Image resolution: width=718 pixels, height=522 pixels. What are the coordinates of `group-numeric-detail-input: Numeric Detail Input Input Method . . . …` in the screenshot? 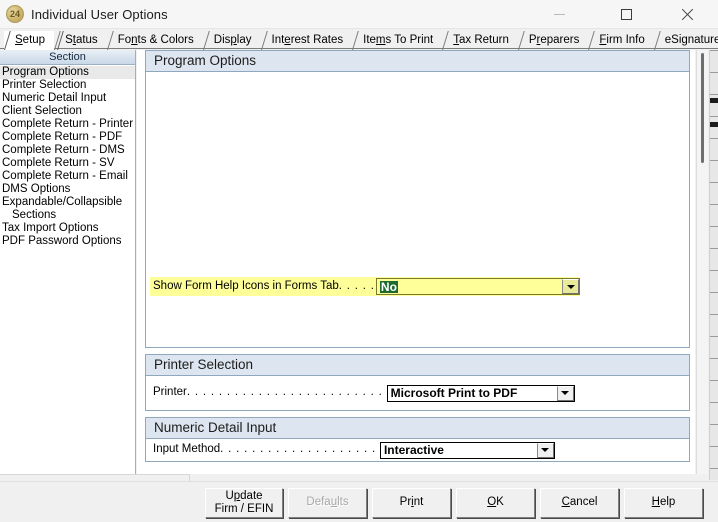 It's located at (417, 439).